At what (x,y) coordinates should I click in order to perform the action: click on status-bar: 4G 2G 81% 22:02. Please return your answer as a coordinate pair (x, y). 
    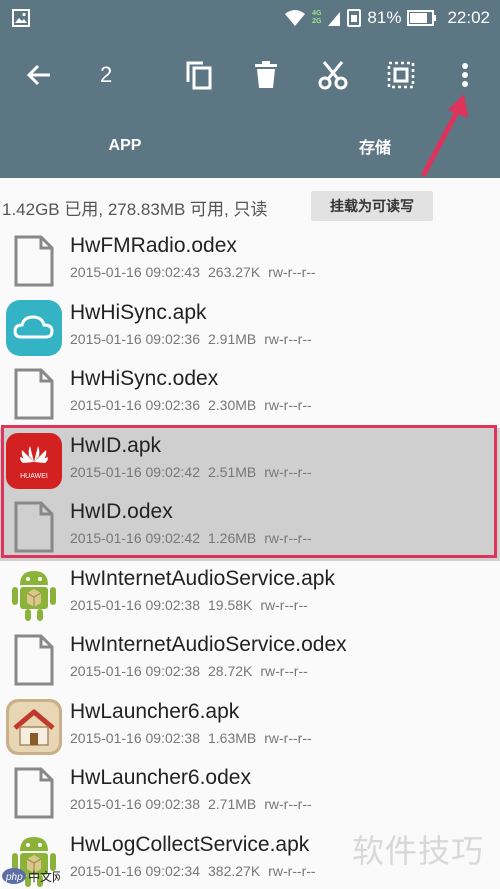
    Looking at the image, I should click on (250, 18).